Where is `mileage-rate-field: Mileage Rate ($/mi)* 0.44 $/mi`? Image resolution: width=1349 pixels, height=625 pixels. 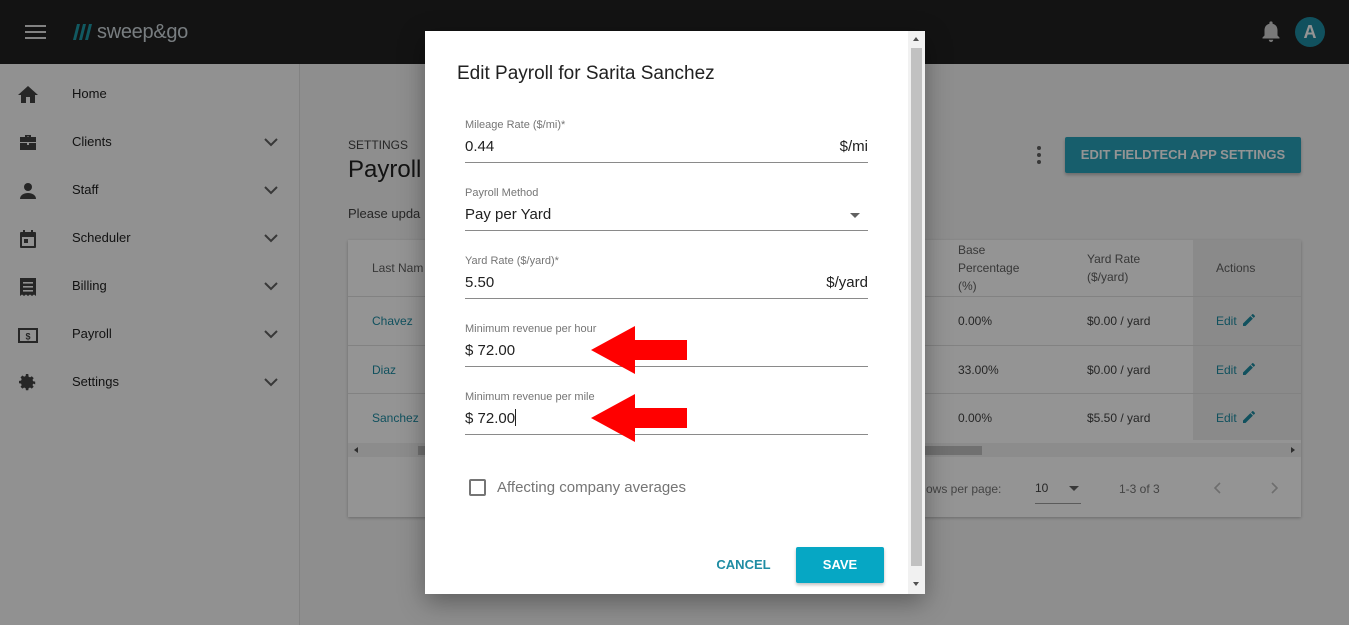
mileage-rate-field: Mileage Rate ($/mi)* 0.44 $/mi is located at coordinates (666, 141).